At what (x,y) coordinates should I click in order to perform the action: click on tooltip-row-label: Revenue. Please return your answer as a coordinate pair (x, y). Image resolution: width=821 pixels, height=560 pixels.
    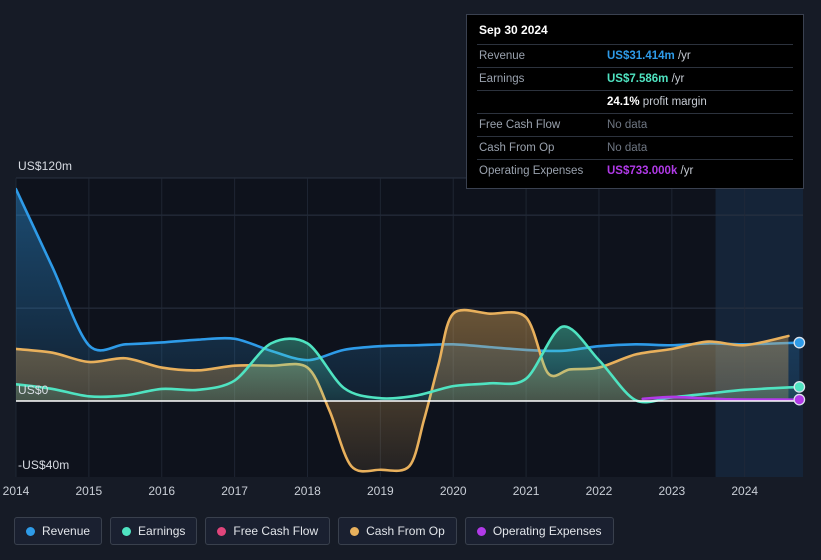
    Looking at the image, I should click on (502, 56).